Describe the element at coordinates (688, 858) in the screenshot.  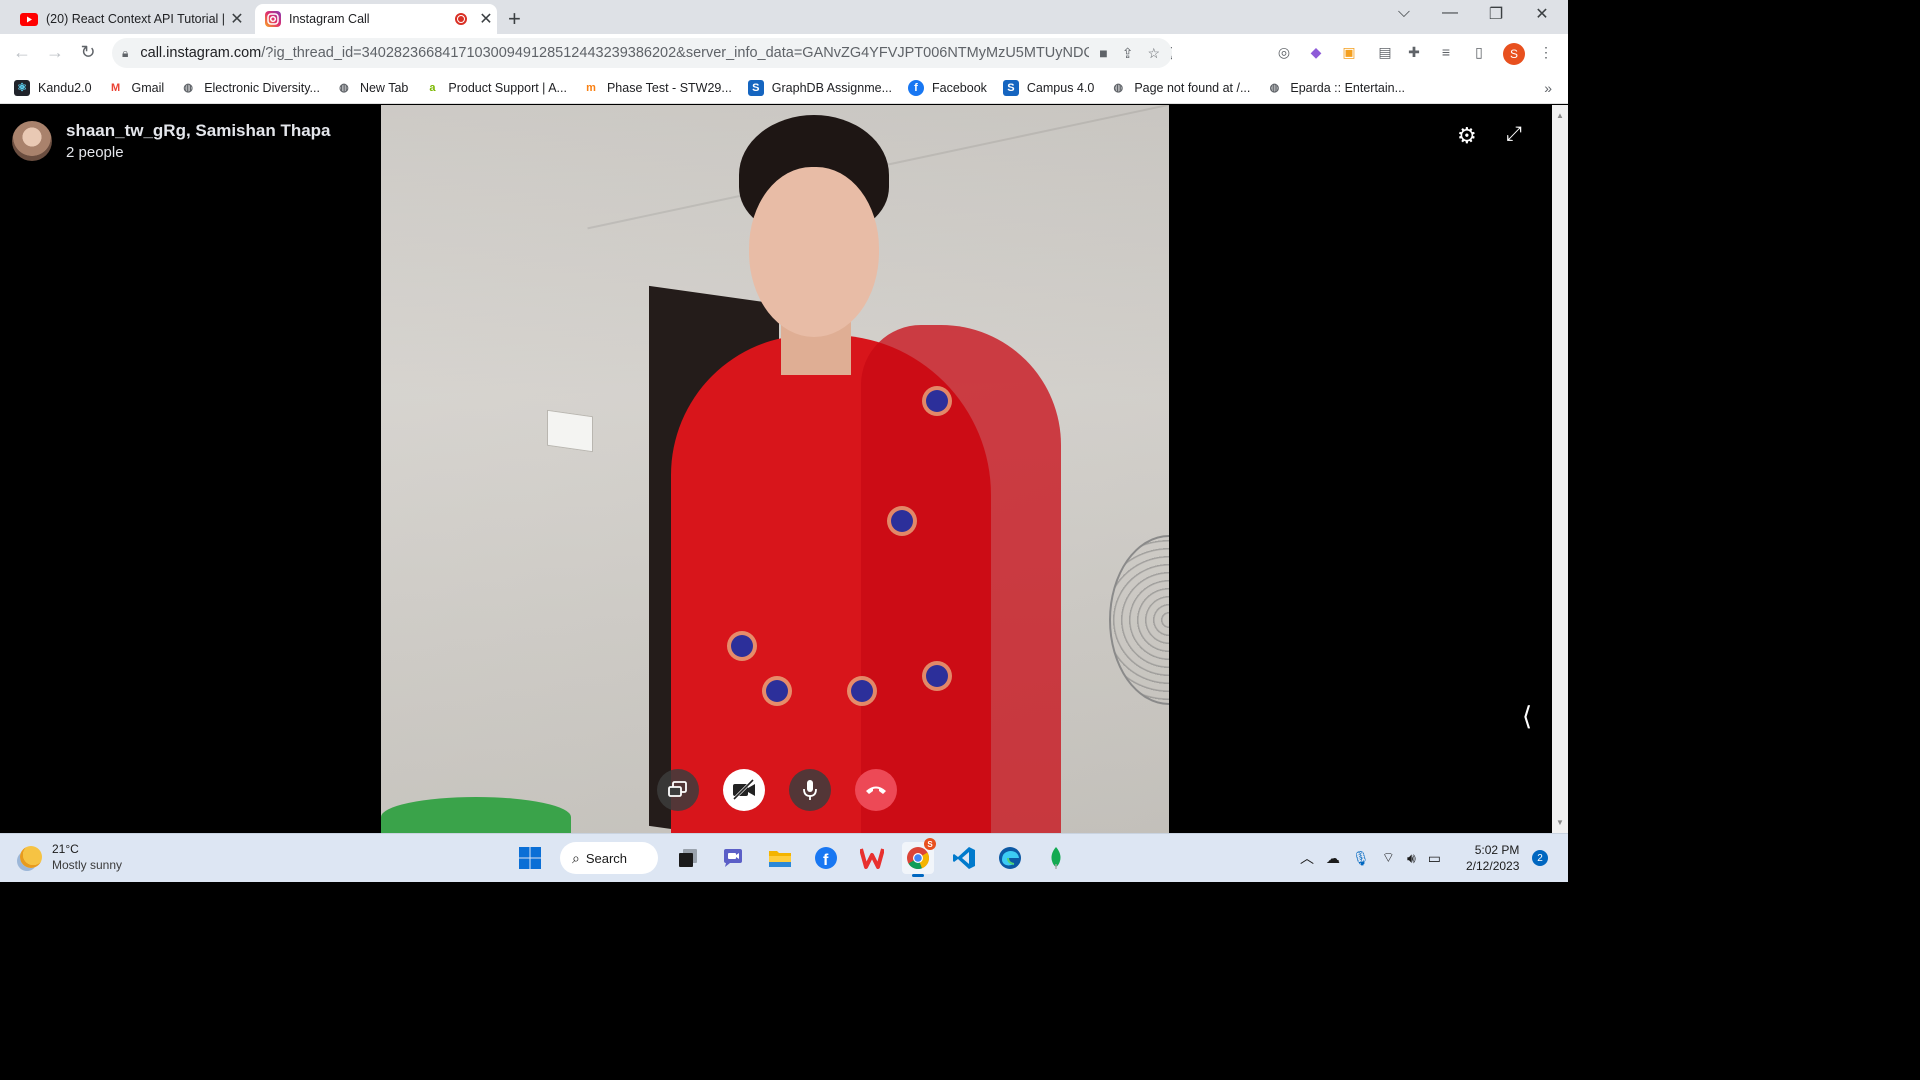
I see `task-view-icon` at that location.